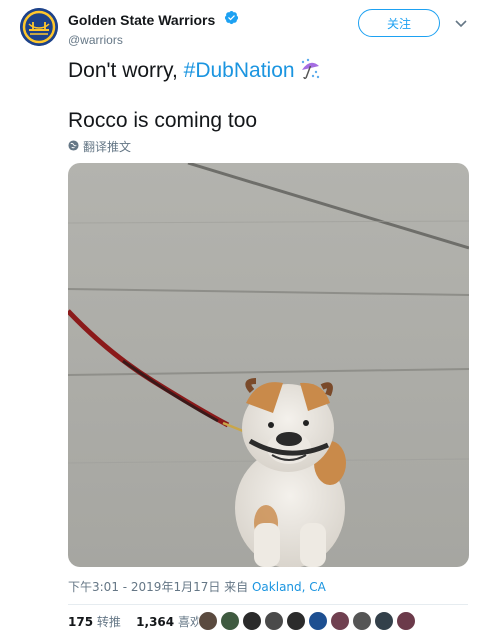 The width and height of the screenshot is (488, 633). I want to click on hashtag-link: #DubNation, so click(239, 70).